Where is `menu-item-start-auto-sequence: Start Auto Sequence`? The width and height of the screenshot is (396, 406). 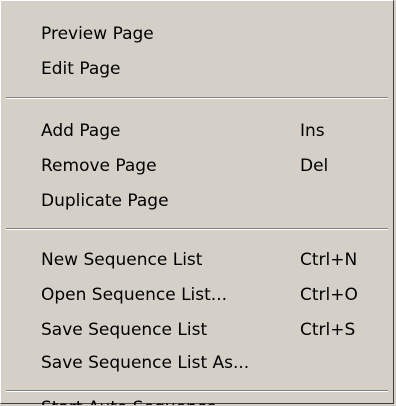 menu-item-start-auto-sequence: Start Auto Sequence is located at coordinates (197, 398).